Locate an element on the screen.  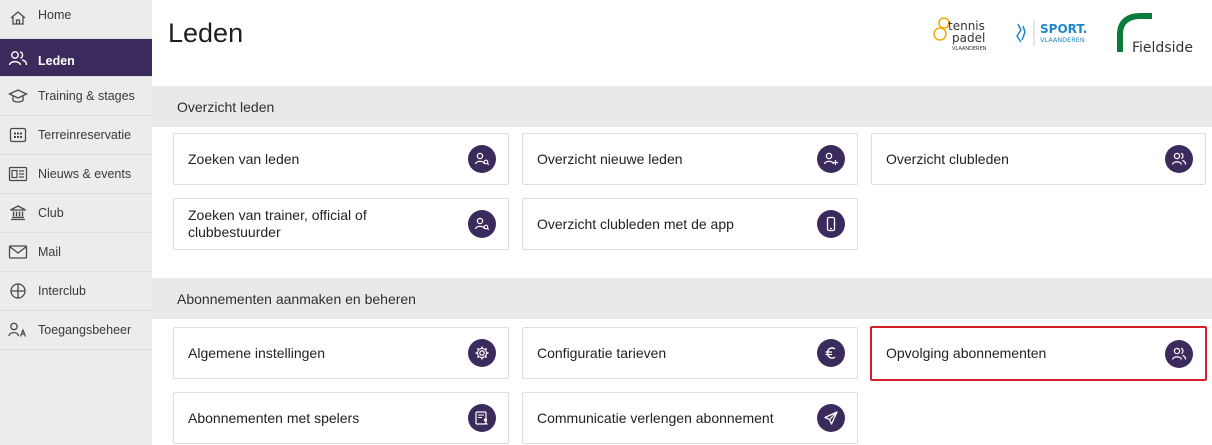
card-algemene-instellingen: Algemene instellingen is located at coordinates (341, 353).